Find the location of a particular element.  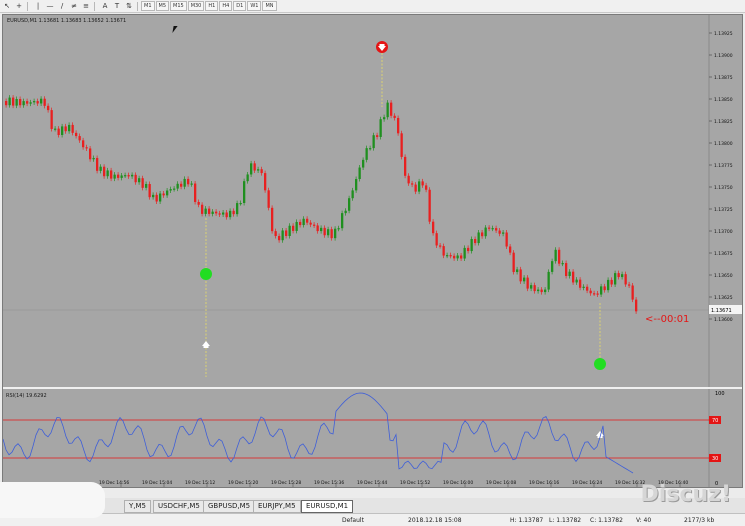

tab-eurjpy: EURJPY,M5 is located at coordinates (277, 506).